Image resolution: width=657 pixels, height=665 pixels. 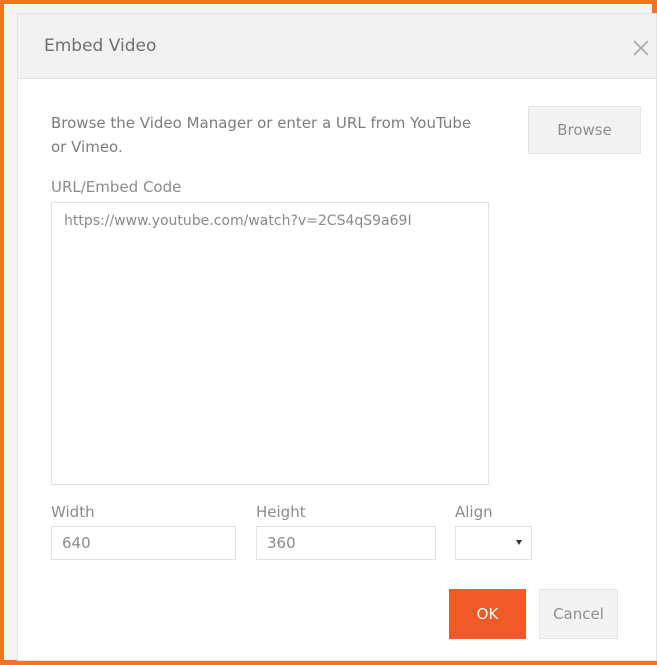 I want to click on dialog-title: Embed Video, so click(x=100, y=46).